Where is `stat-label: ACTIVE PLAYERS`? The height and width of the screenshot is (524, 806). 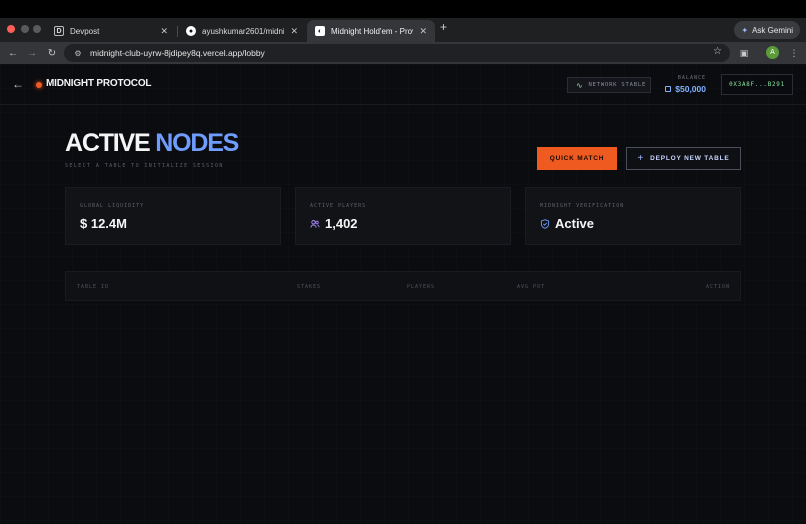 stat-label: ACTIVE PLAYERS is located at coordinates (338, 206).